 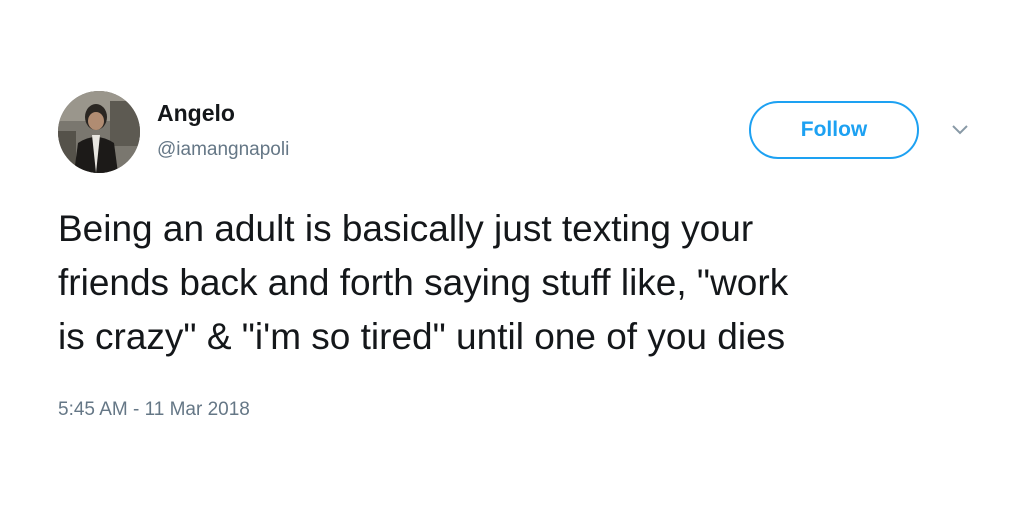 What do you see at coordinates (154, 410) in the screenshot?
I see `tweet-timestamp: 5:45 AM - 11 Mar 2018` at bounding box center [154, 410].